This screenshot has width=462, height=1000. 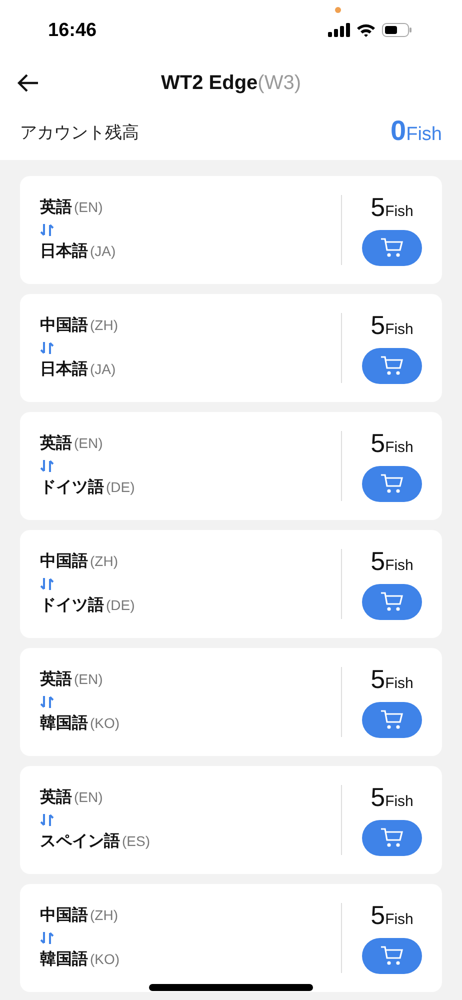 What do you see at coordinates (136, 841) in the screenshot?
I see `target-code: (ES)` at bounding box center [136, 841].